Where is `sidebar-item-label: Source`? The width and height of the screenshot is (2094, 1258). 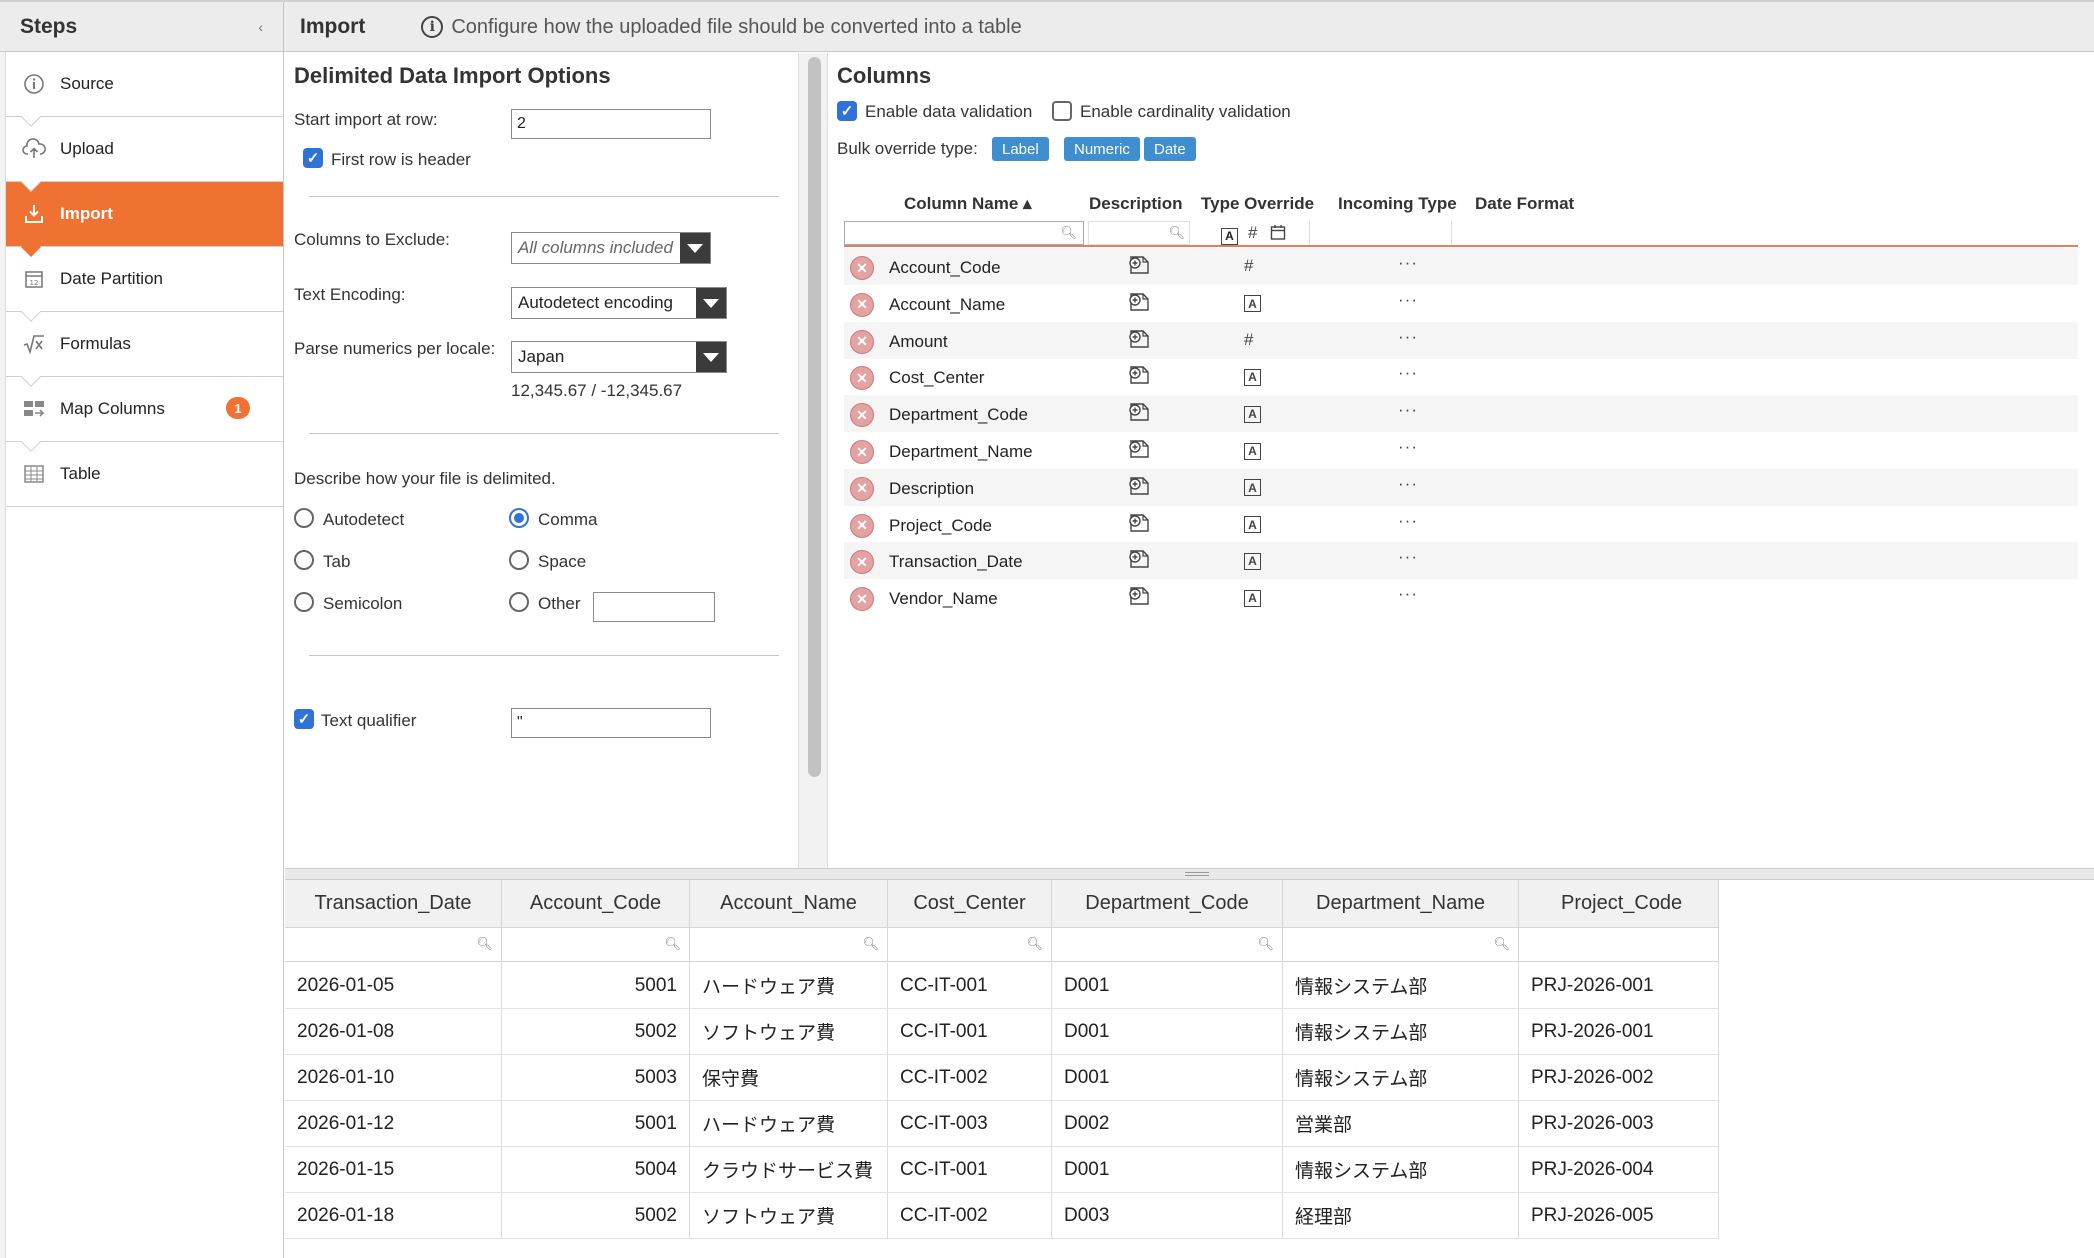 sidebar-item-label: Source is located at coordinates (87, 83).